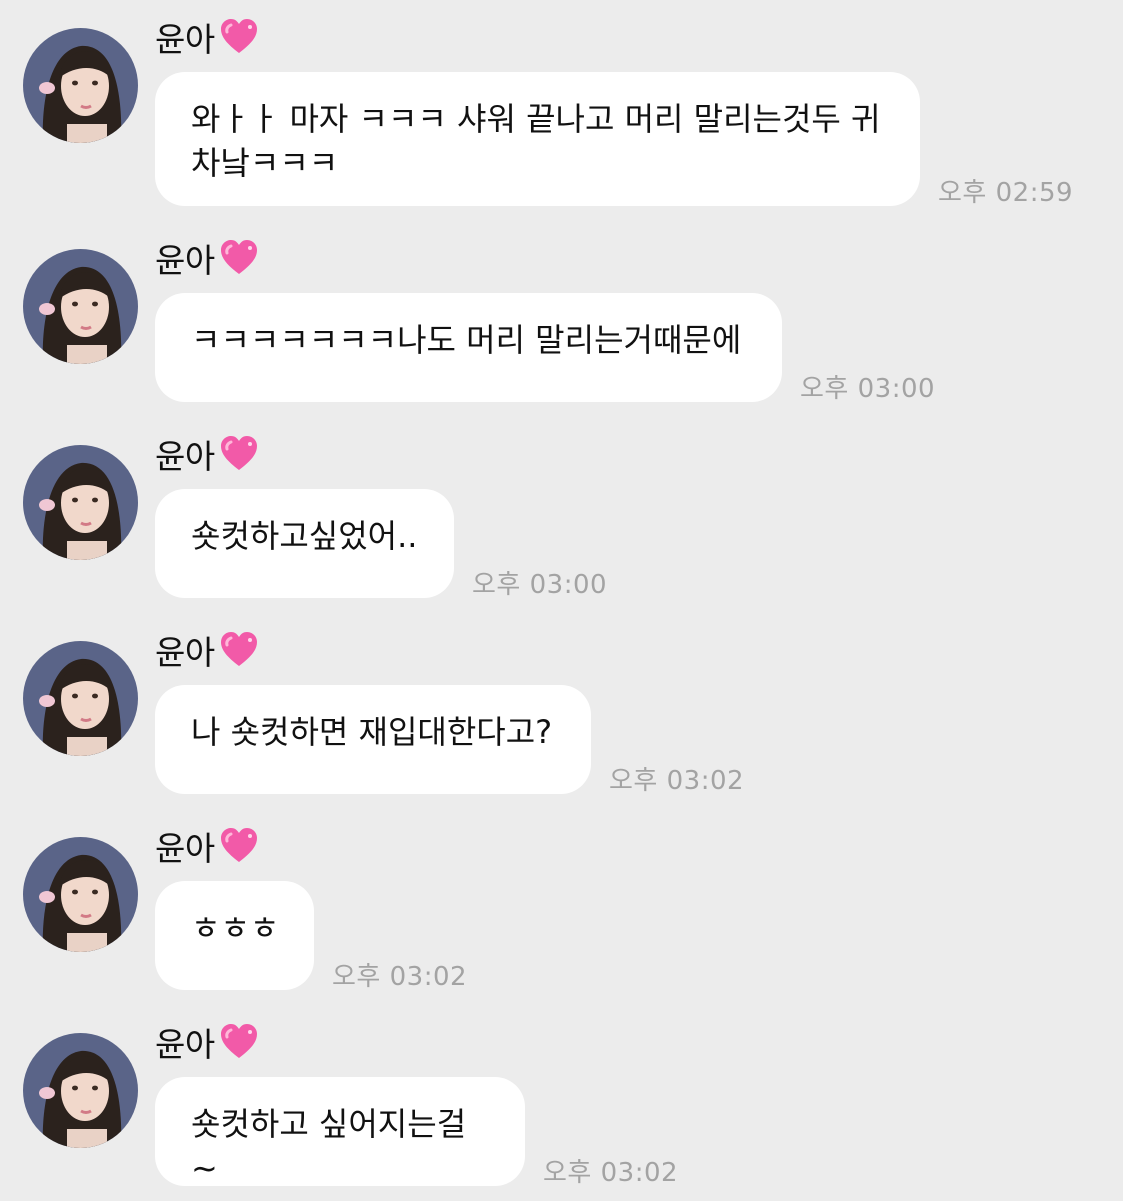  I want to click on message-bubble: ㅎㅎㅎ, so click(234, 935).